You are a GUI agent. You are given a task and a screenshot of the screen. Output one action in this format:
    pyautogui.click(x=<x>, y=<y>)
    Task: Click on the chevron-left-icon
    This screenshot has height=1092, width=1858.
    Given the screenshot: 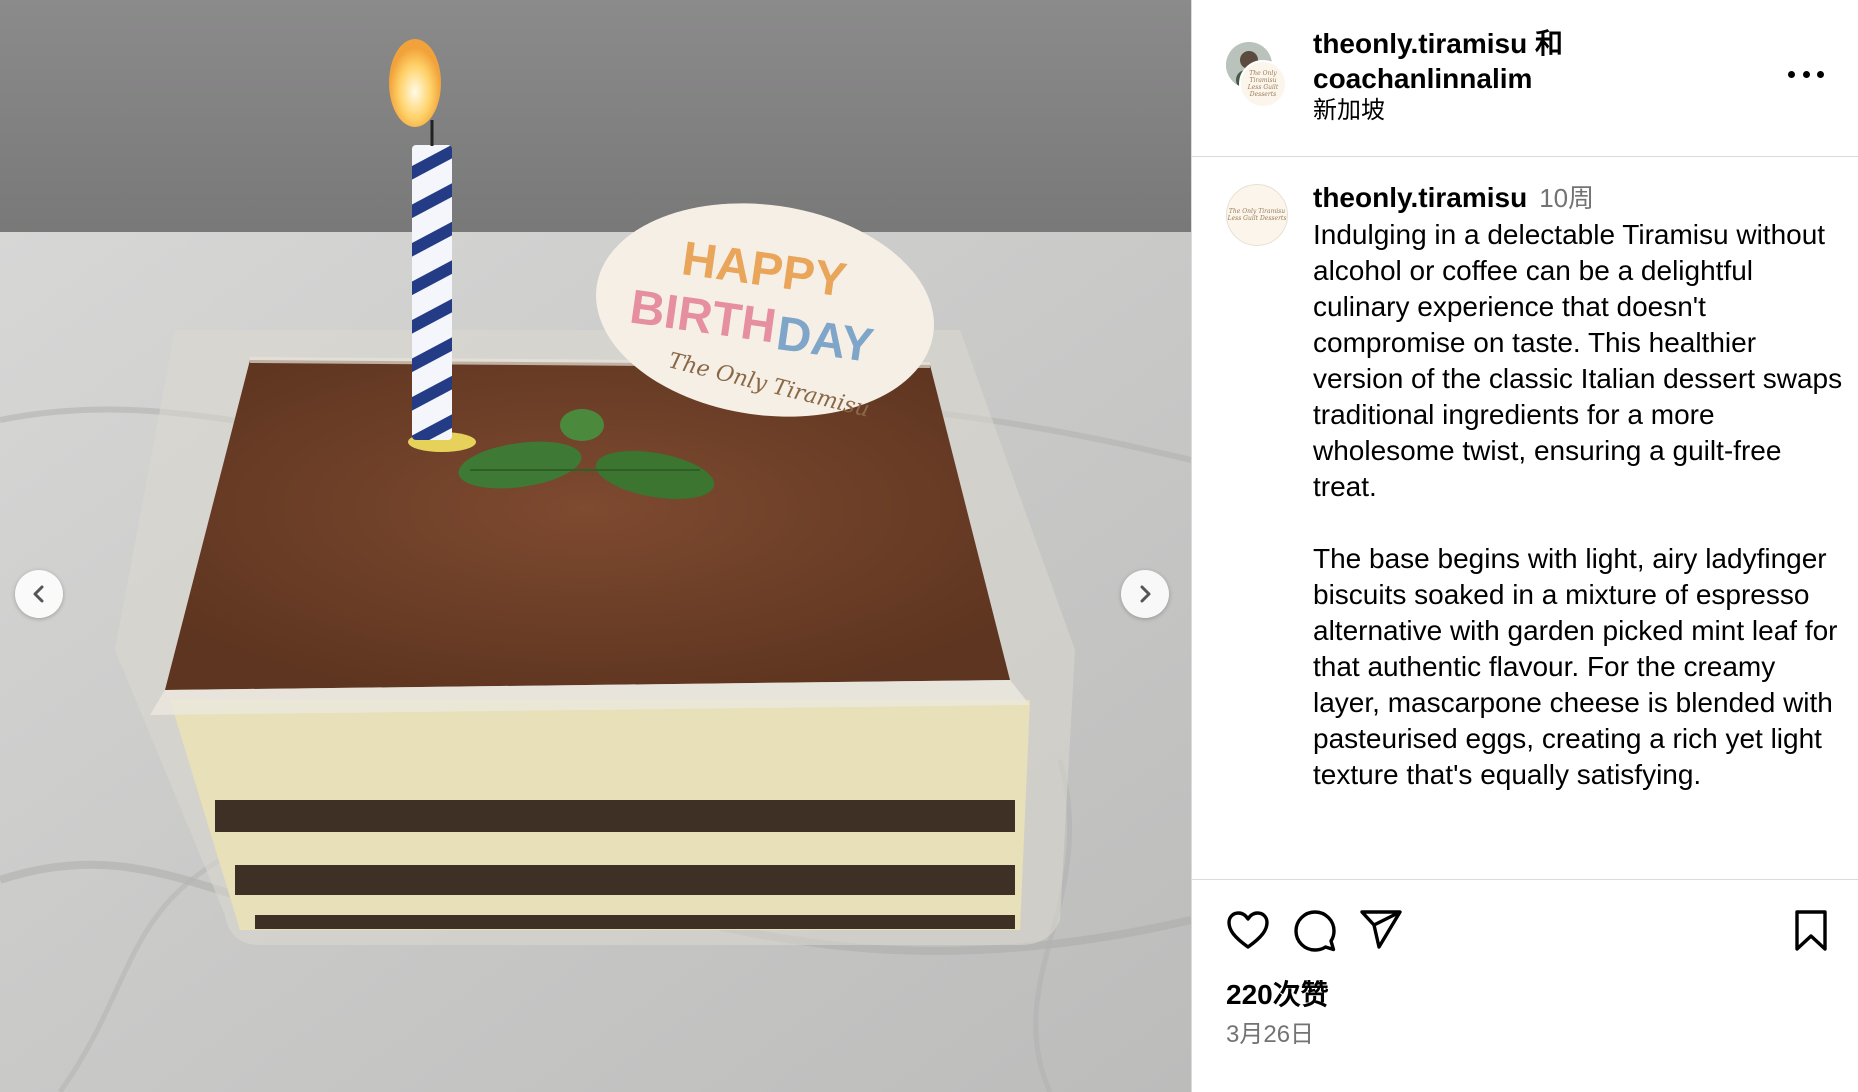 What is the action you would take?
    pyautogui.click(x=38, y=594)
    